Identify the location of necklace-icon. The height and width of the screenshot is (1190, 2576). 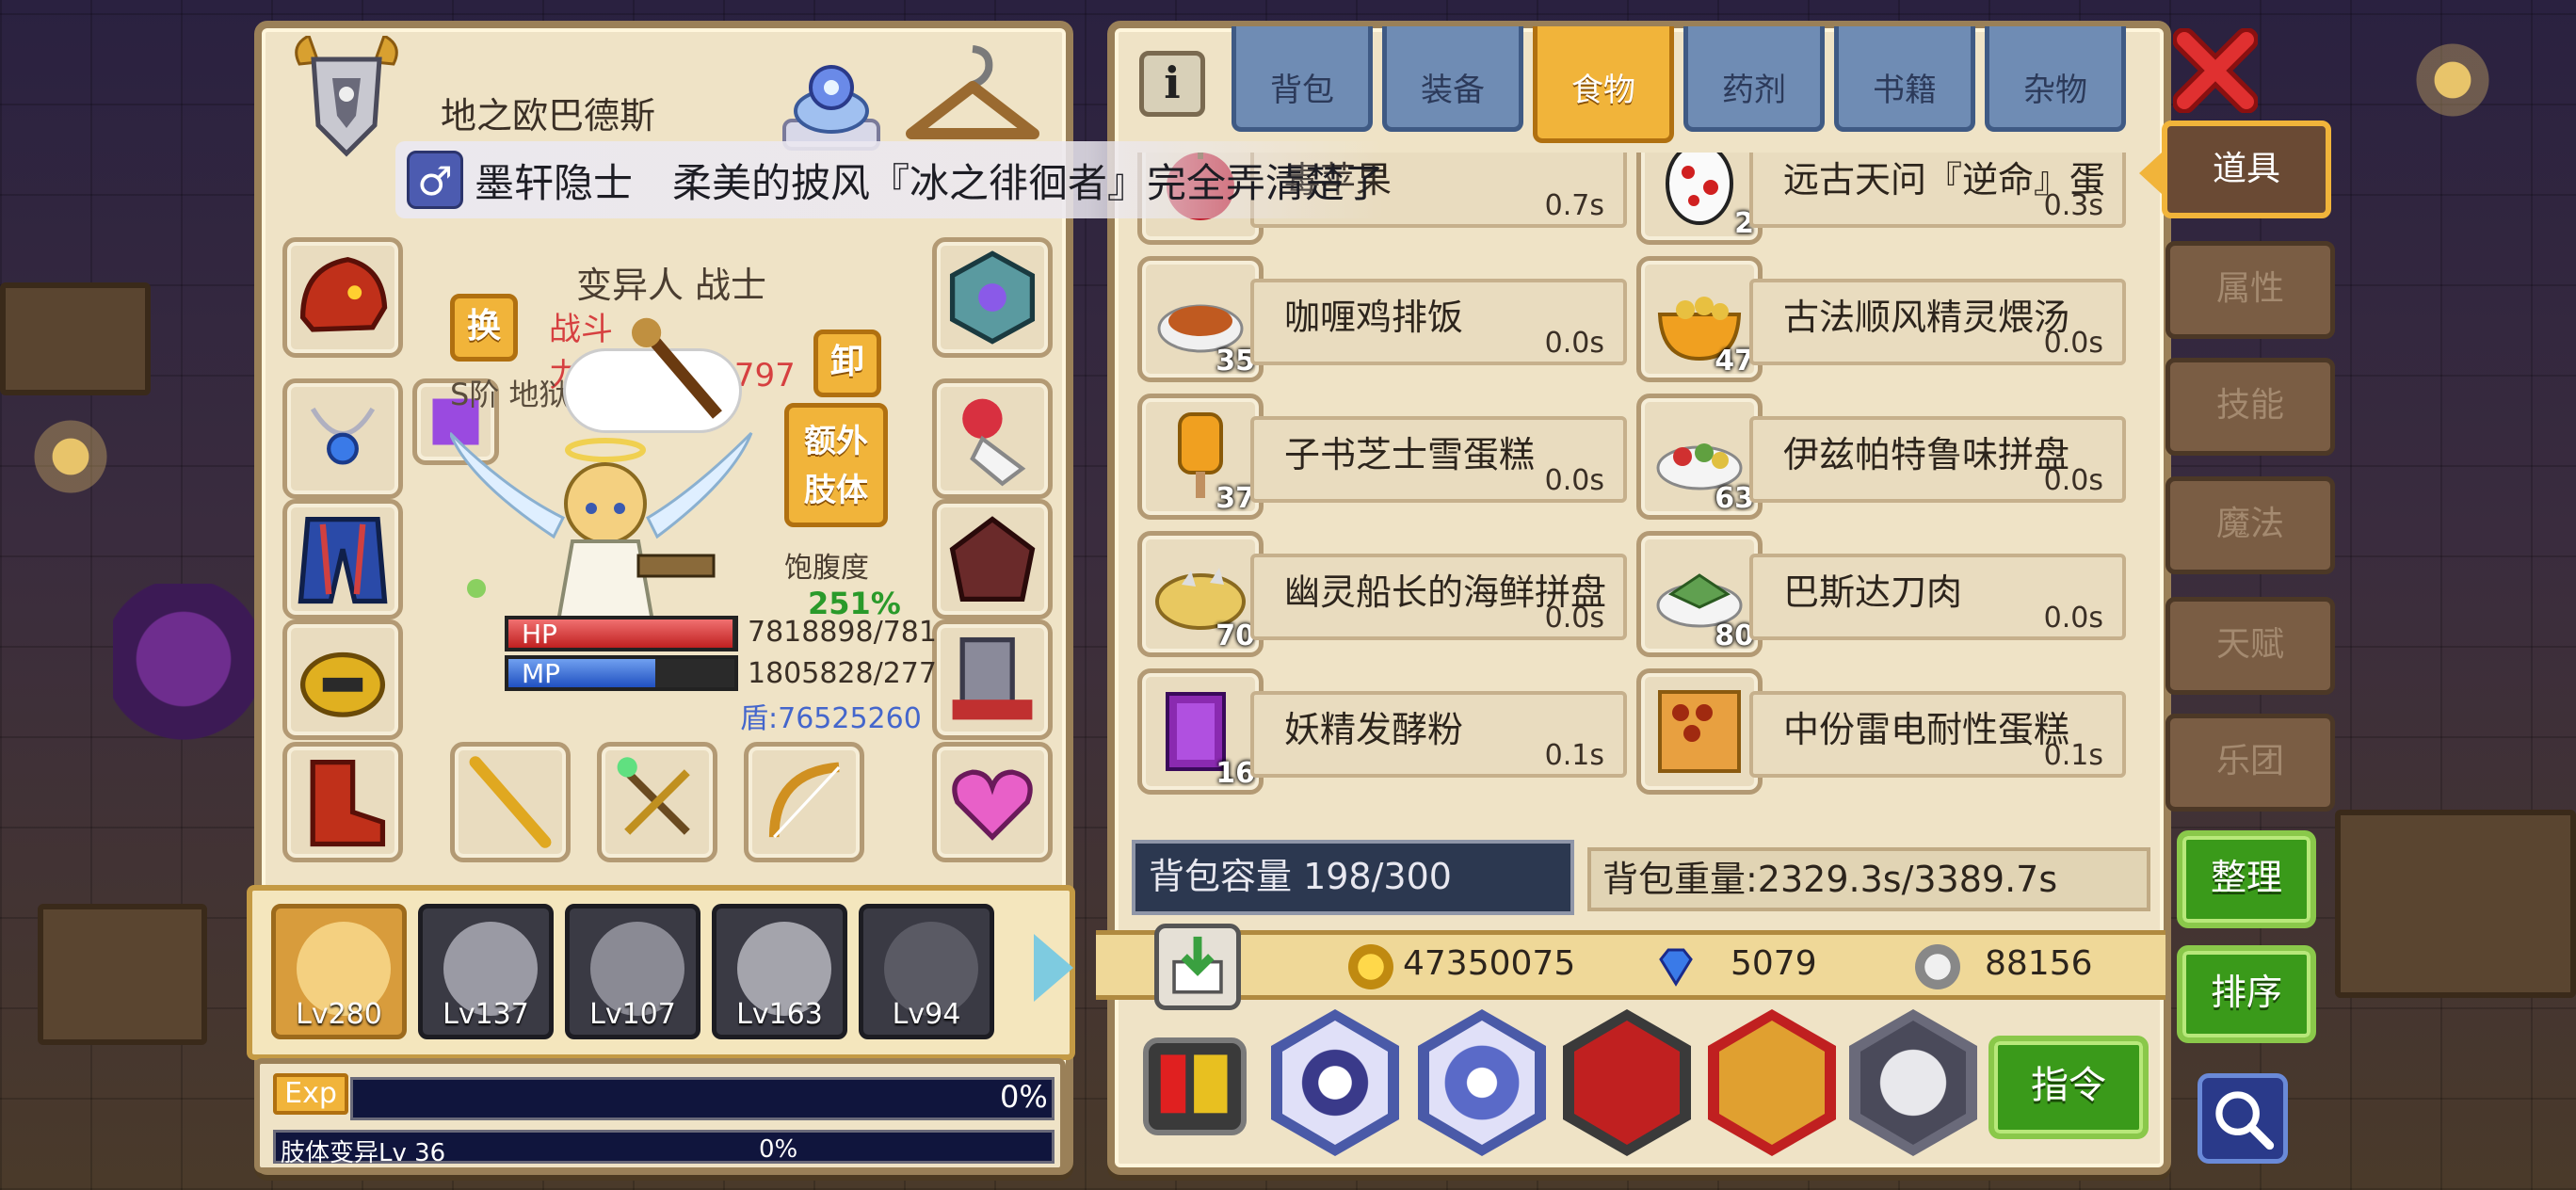
(343, 436).